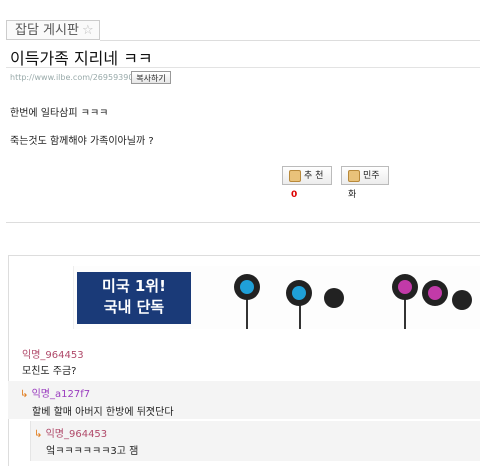 The image size is (480, 466). What do you see at coordinates (151, 77) in the screenshot?
I see `copy-url-button: 복사하기` at bounding box center [151, 77].